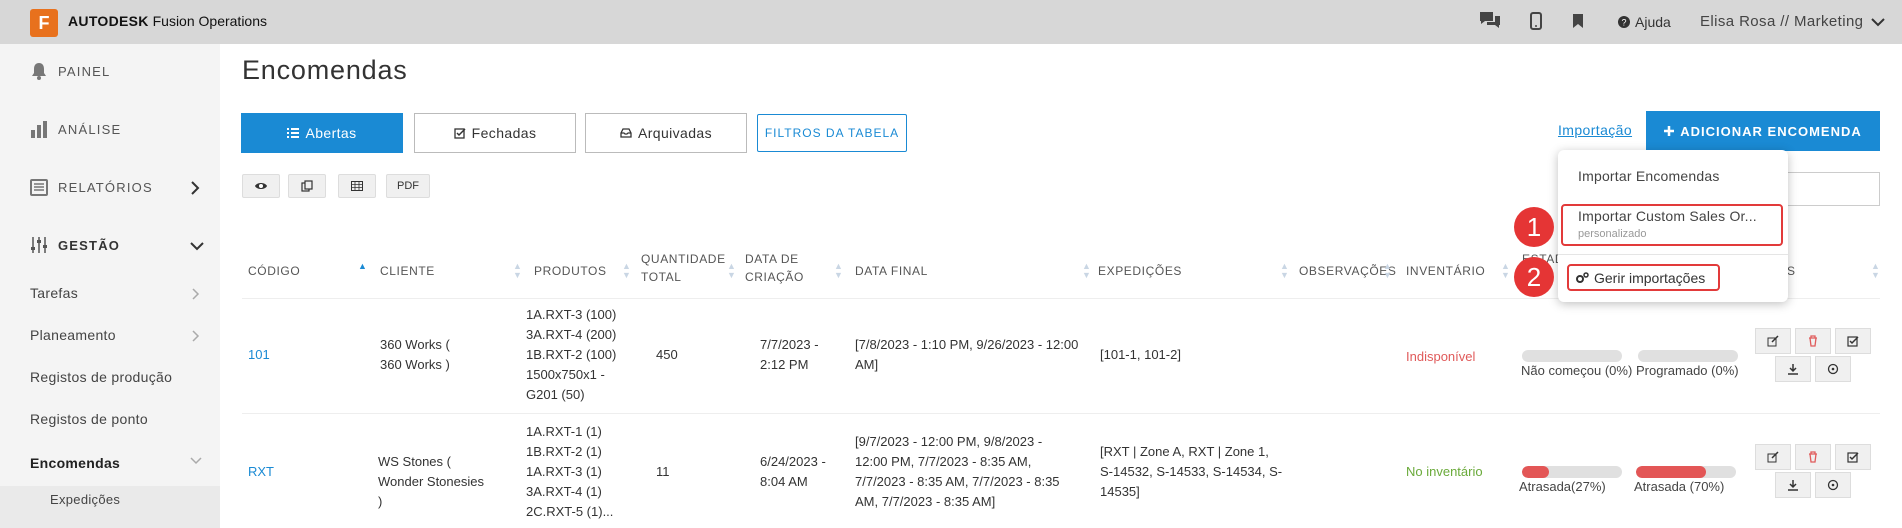 The image size is (1902, 528). Describe the element at coordinates (75, 463) in the screenshot. I see `sidebar-sub-encomendas: Encomendas` at that location.